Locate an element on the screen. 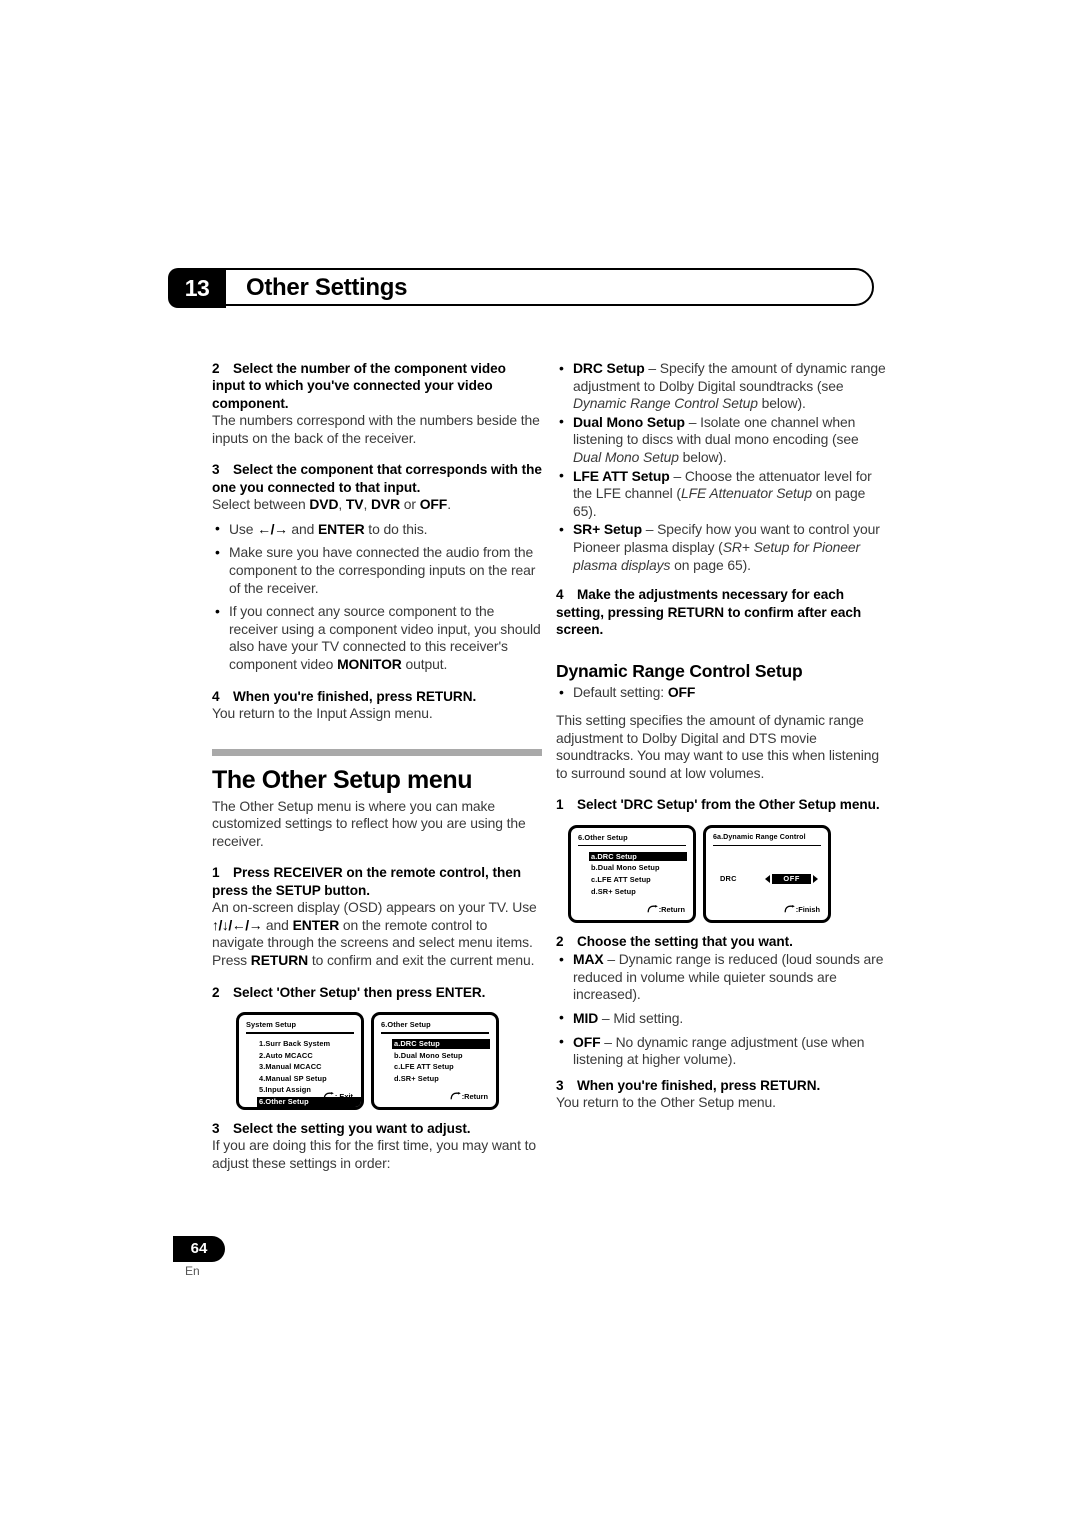 This screenshot has height=1528, width=1080. option-dvd: DVD is located at coordinates (324, 504).